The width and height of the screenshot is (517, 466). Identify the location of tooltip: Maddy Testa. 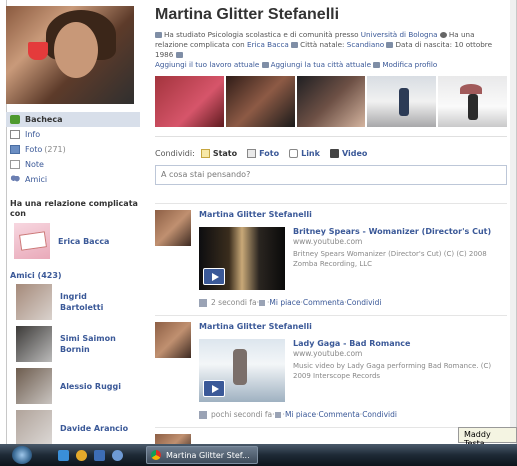
(487, 437).